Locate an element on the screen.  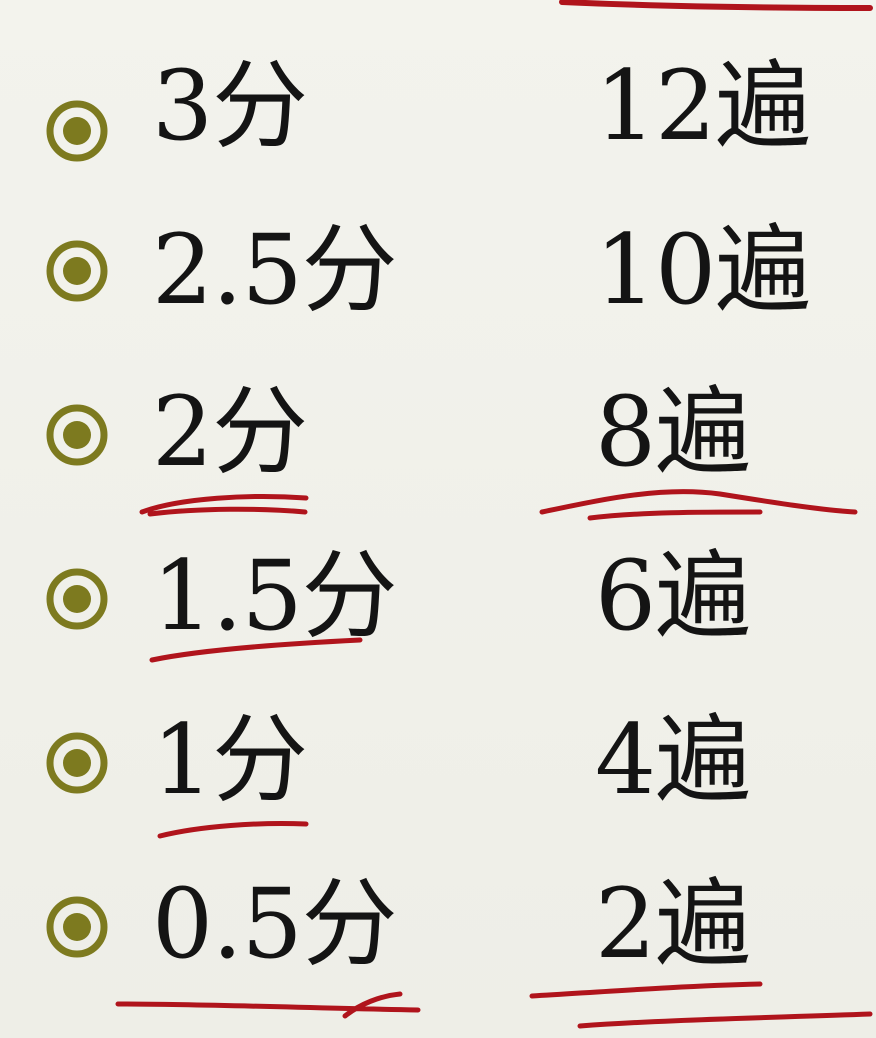
duration-label: 1分 is located at coordinates (230, 760).